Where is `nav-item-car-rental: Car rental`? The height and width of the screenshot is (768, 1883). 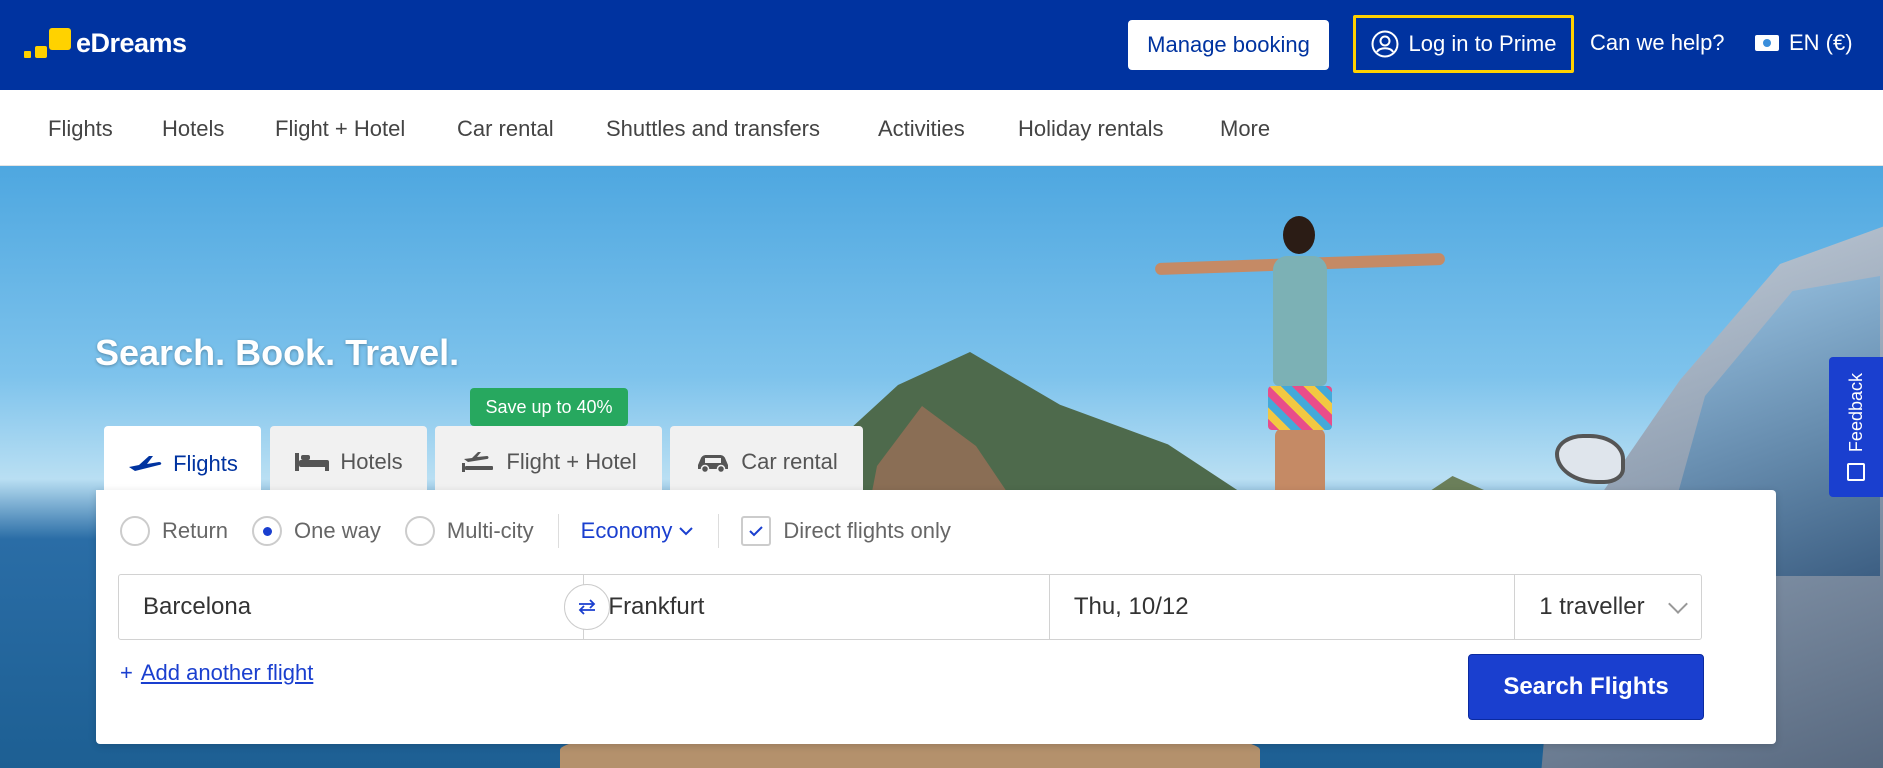 nav-item-car-rental: Car rental is located at coordinates (505, 129).